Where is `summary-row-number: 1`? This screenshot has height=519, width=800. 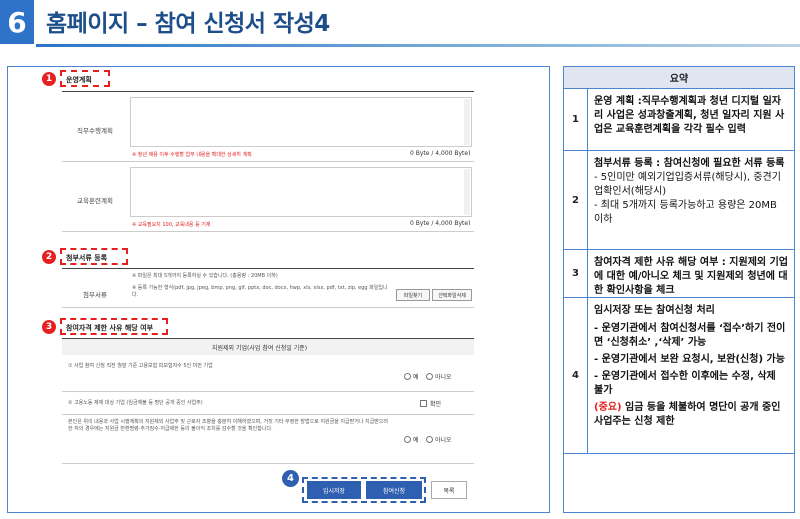
summary-row-number: 1 is located at coordinates (576, 119).